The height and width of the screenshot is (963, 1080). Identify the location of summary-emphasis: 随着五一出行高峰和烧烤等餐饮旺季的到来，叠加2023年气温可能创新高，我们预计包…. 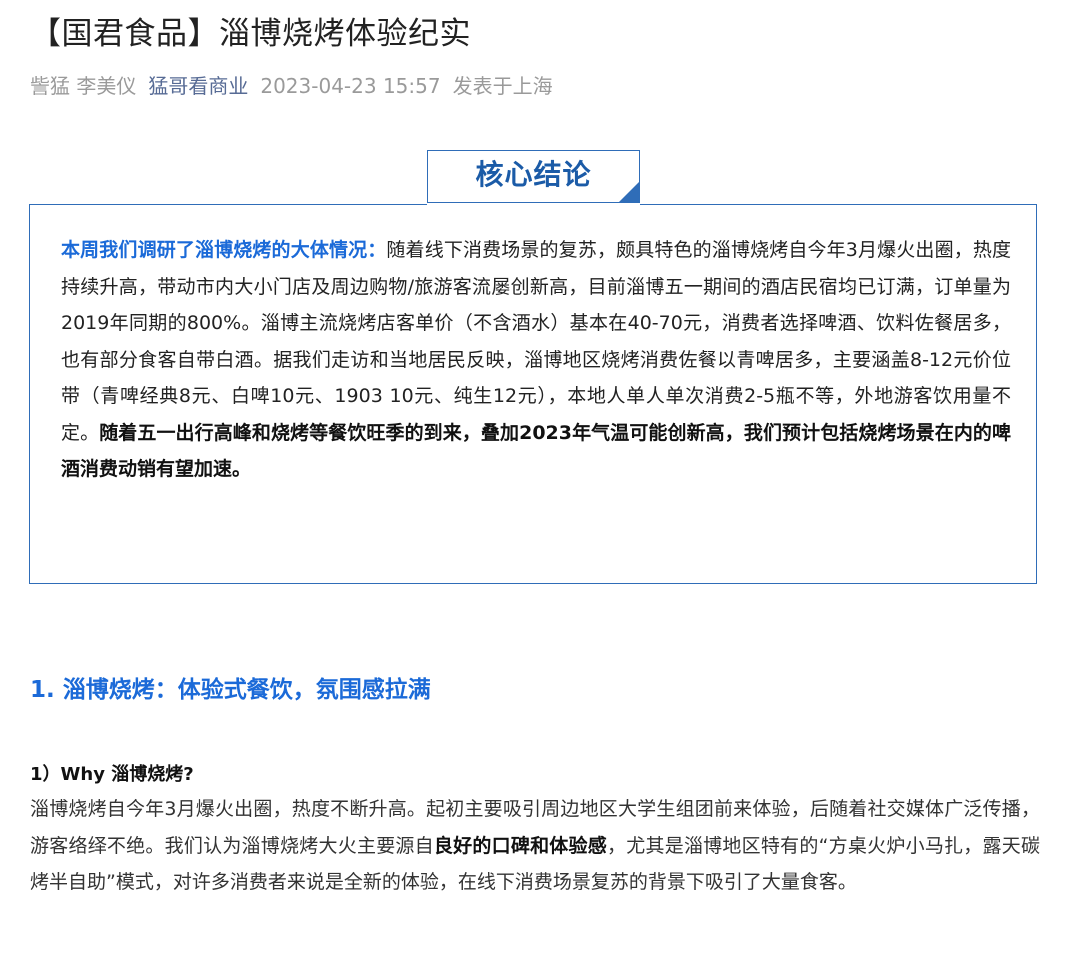
(536, 451).